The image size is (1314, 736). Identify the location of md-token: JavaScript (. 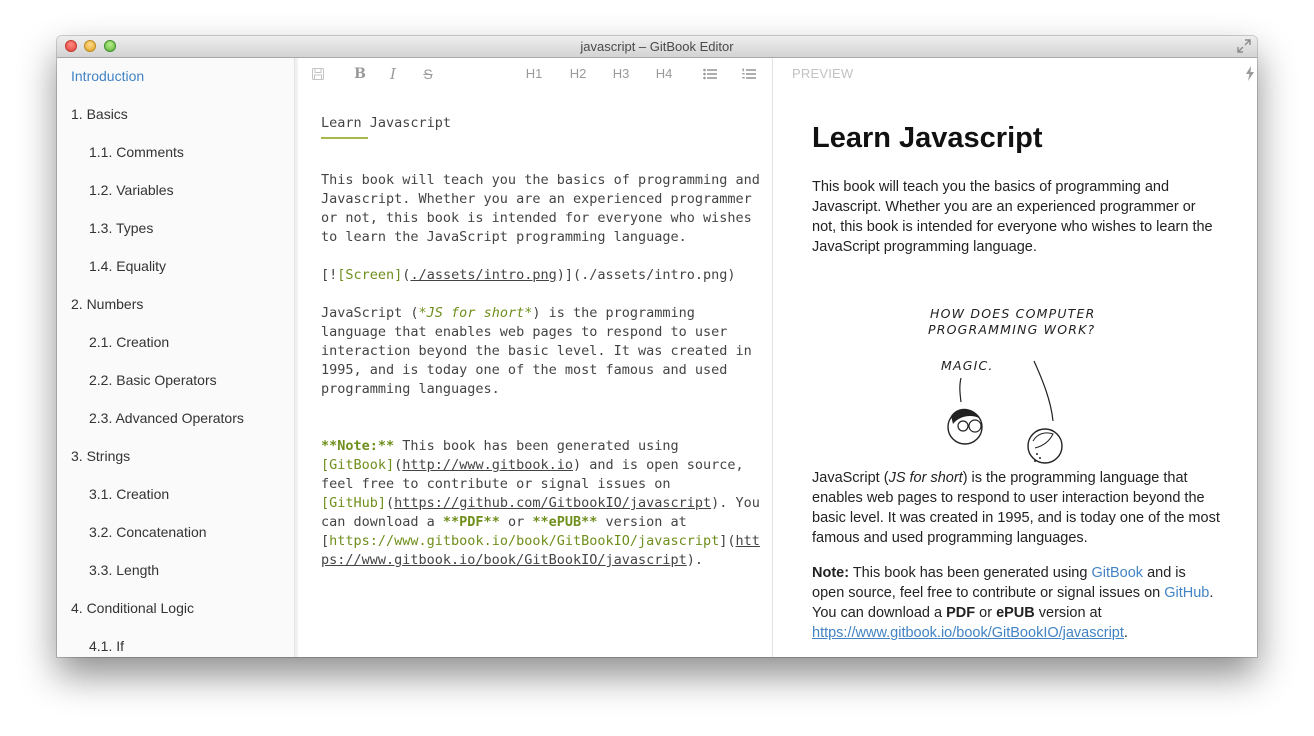
(370, 313).